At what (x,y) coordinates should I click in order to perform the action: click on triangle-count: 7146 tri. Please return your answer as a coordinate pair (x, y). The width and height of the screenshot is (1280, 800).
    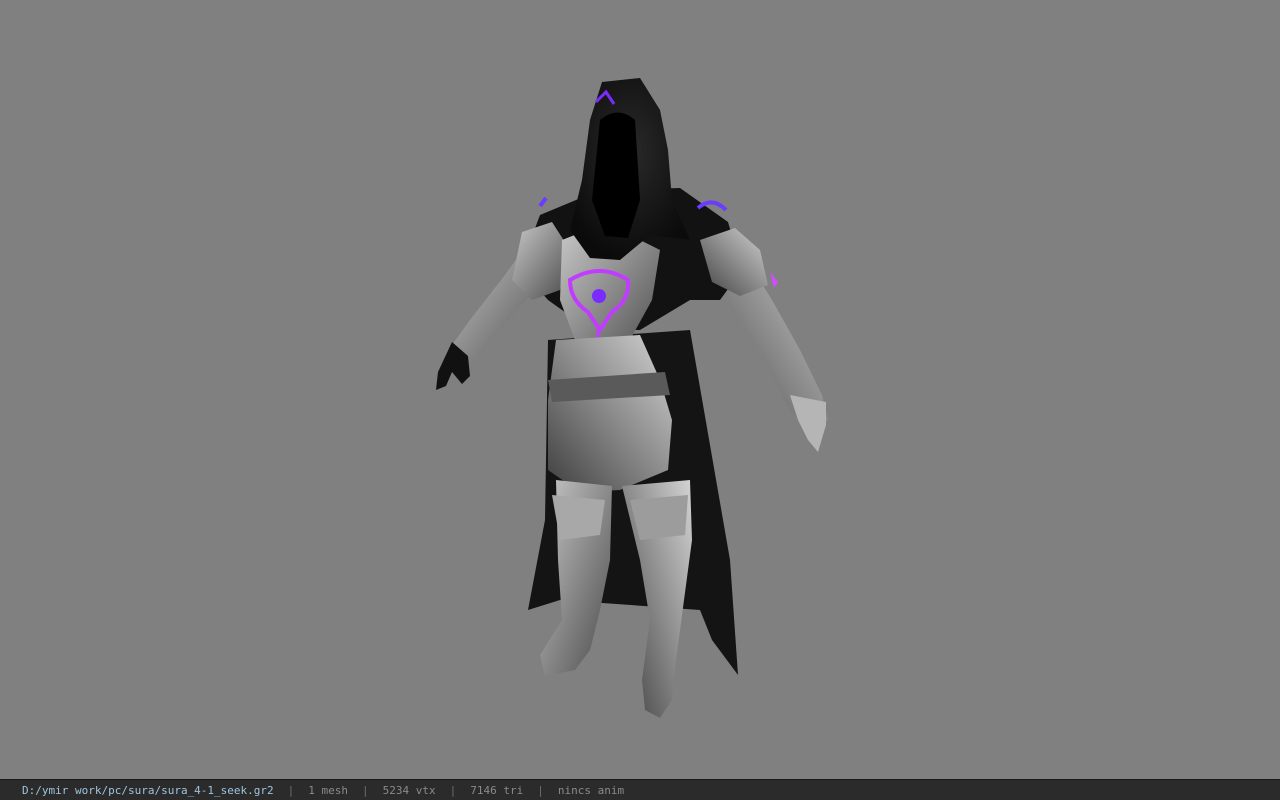
    Looking at the image, I should click on (497, 790).